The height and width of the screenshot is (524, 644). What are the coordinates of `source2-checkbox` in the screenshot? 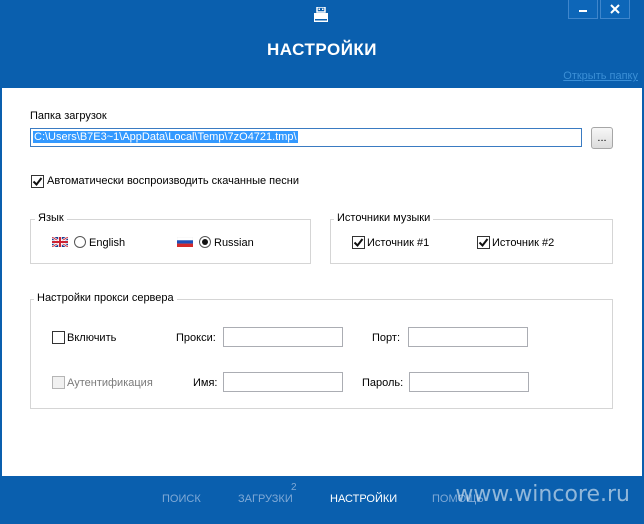 It's located at (483, 242).